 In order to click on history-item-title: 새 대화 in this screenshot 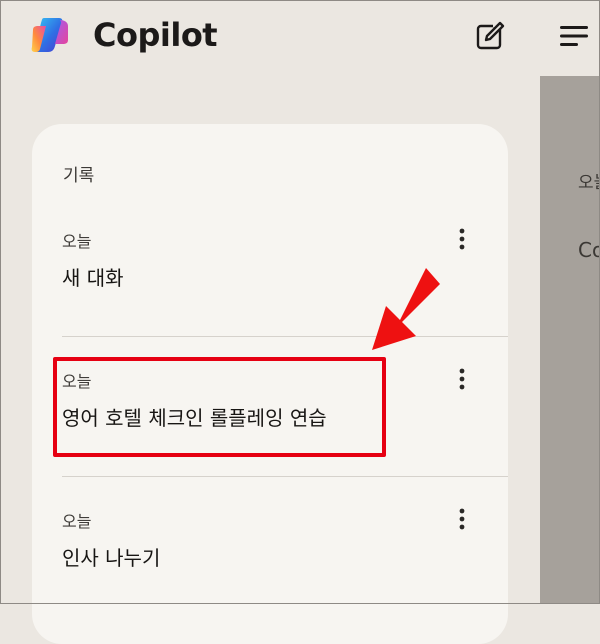, I will do `click(93, 278)`.